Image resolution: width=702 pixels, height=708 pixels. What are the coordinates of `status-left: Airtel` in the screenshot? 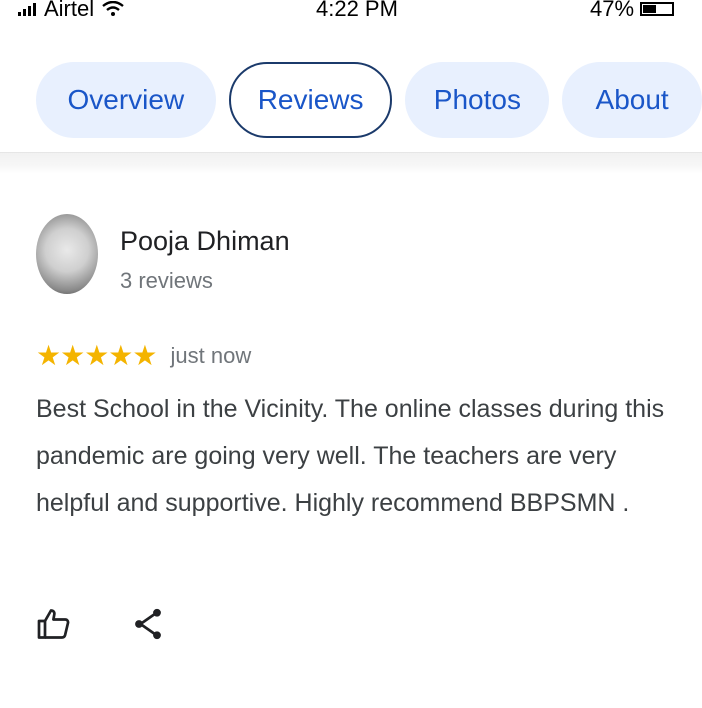 It's located at (71, 11).